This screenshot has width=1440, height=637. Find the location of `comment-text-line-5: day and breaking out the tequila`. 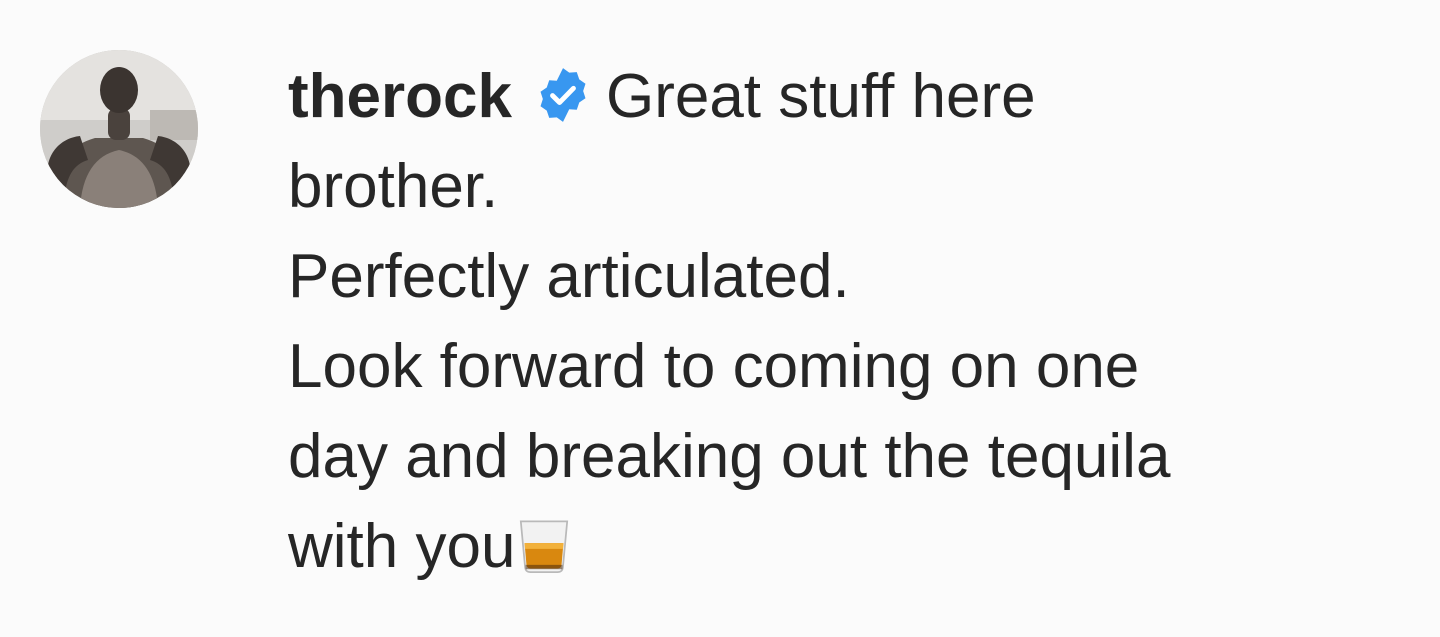

comment-text-line-5: day and breaking out the tequila is located at coordinates (729, 456).